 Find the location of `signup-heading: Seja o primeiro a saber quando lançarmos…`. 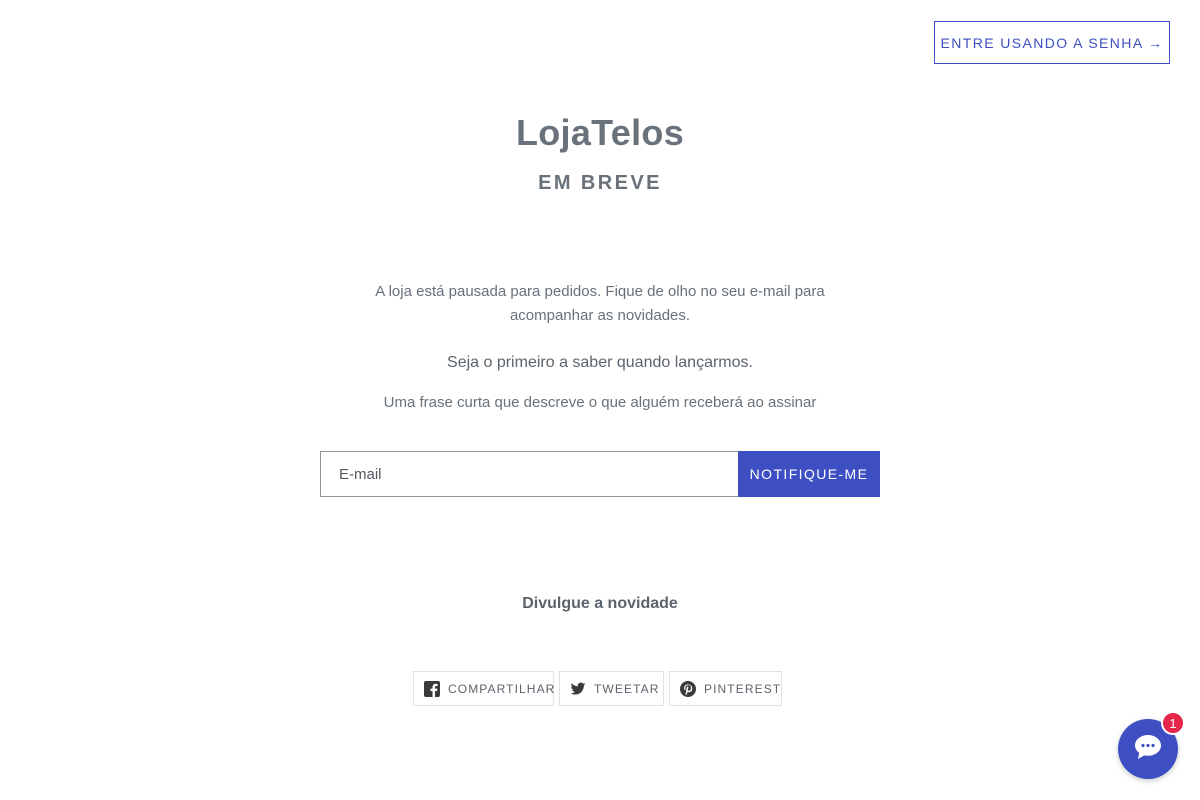

signup-heading: Seja o primeiro a saber quando lançarmos… is located at coordinates (600, 362).